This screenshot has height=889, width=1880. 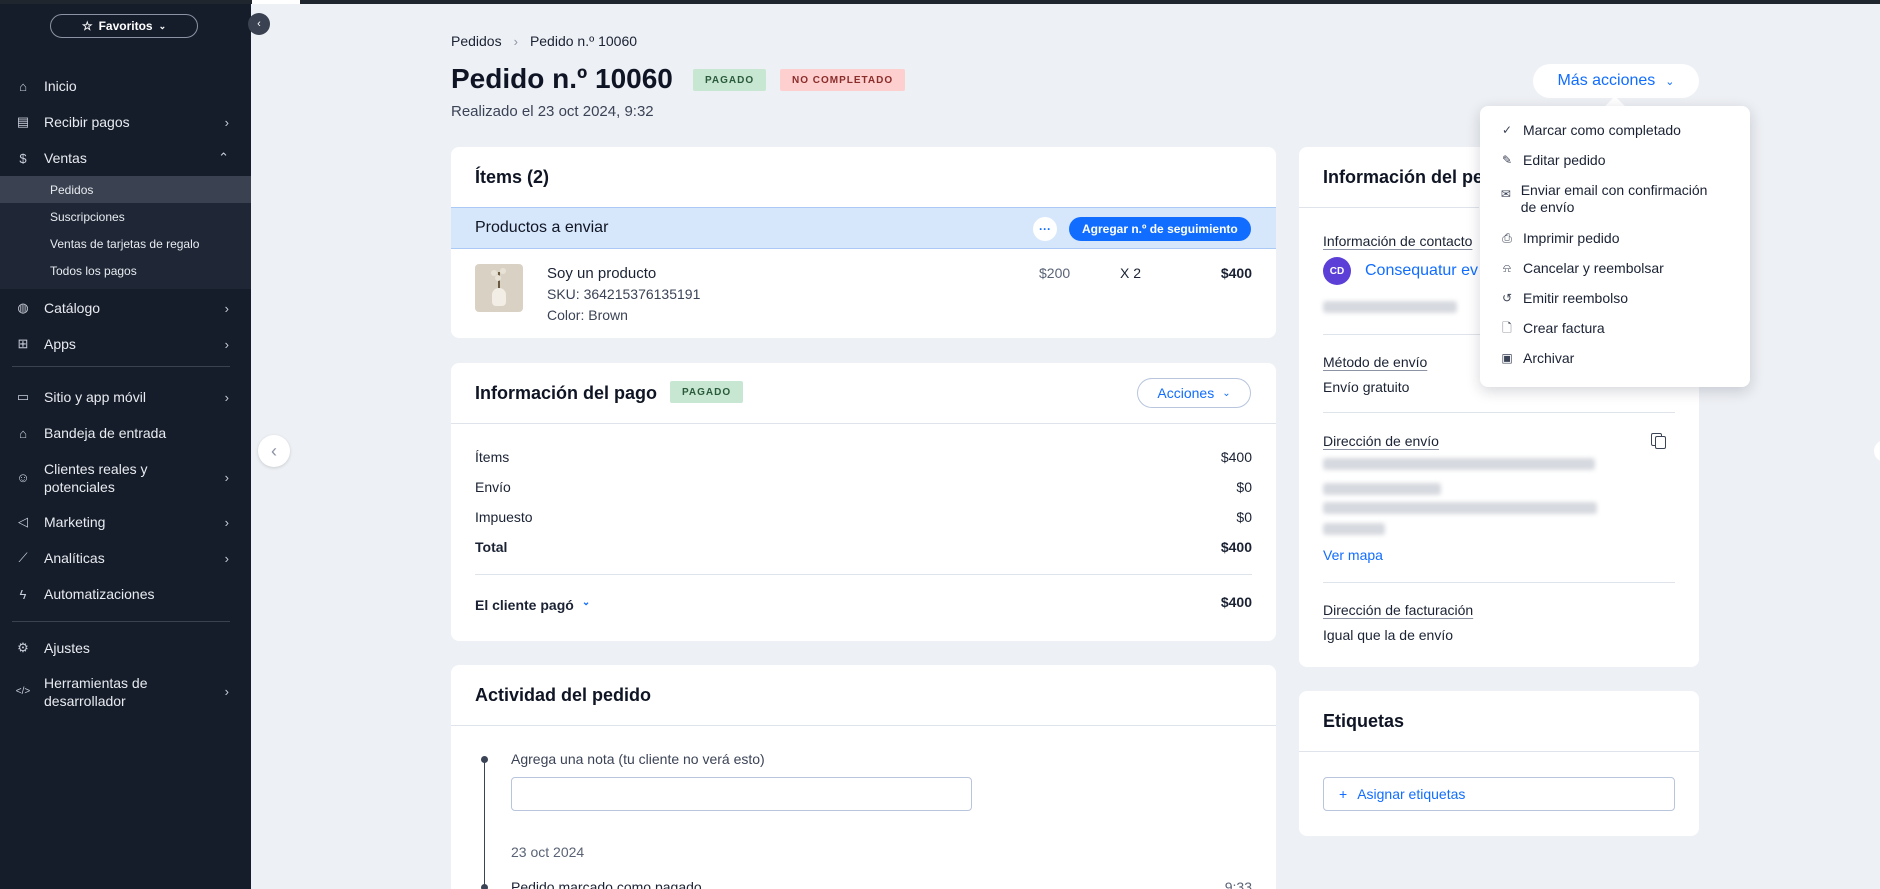 What do you see at coordinates (606, 884) in the screenshot?
I see `activity-event: Pedido marcado como pagado` at bounding box center [606, 884].